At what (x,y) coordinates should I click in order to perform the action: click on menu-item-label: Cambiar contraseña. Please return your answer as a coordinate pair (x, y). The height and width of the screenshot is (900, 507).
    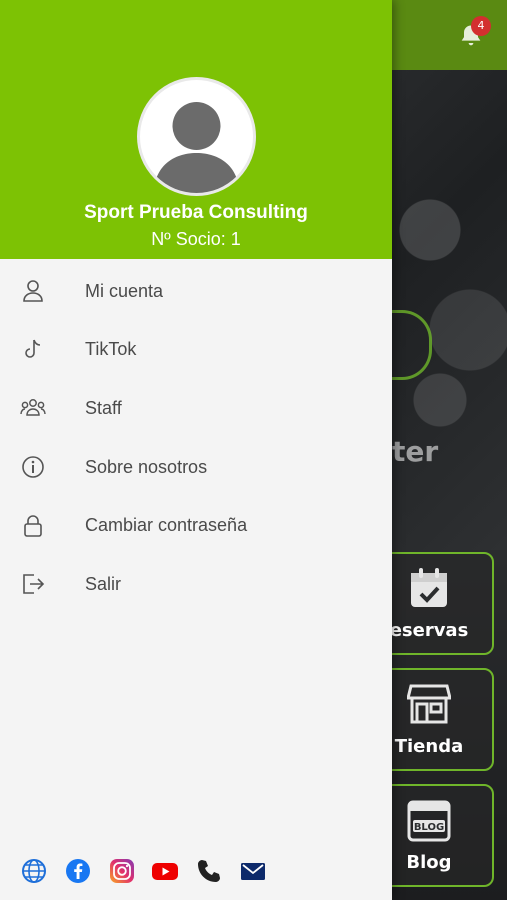
    Looking at the image, I should click on (166, 525).